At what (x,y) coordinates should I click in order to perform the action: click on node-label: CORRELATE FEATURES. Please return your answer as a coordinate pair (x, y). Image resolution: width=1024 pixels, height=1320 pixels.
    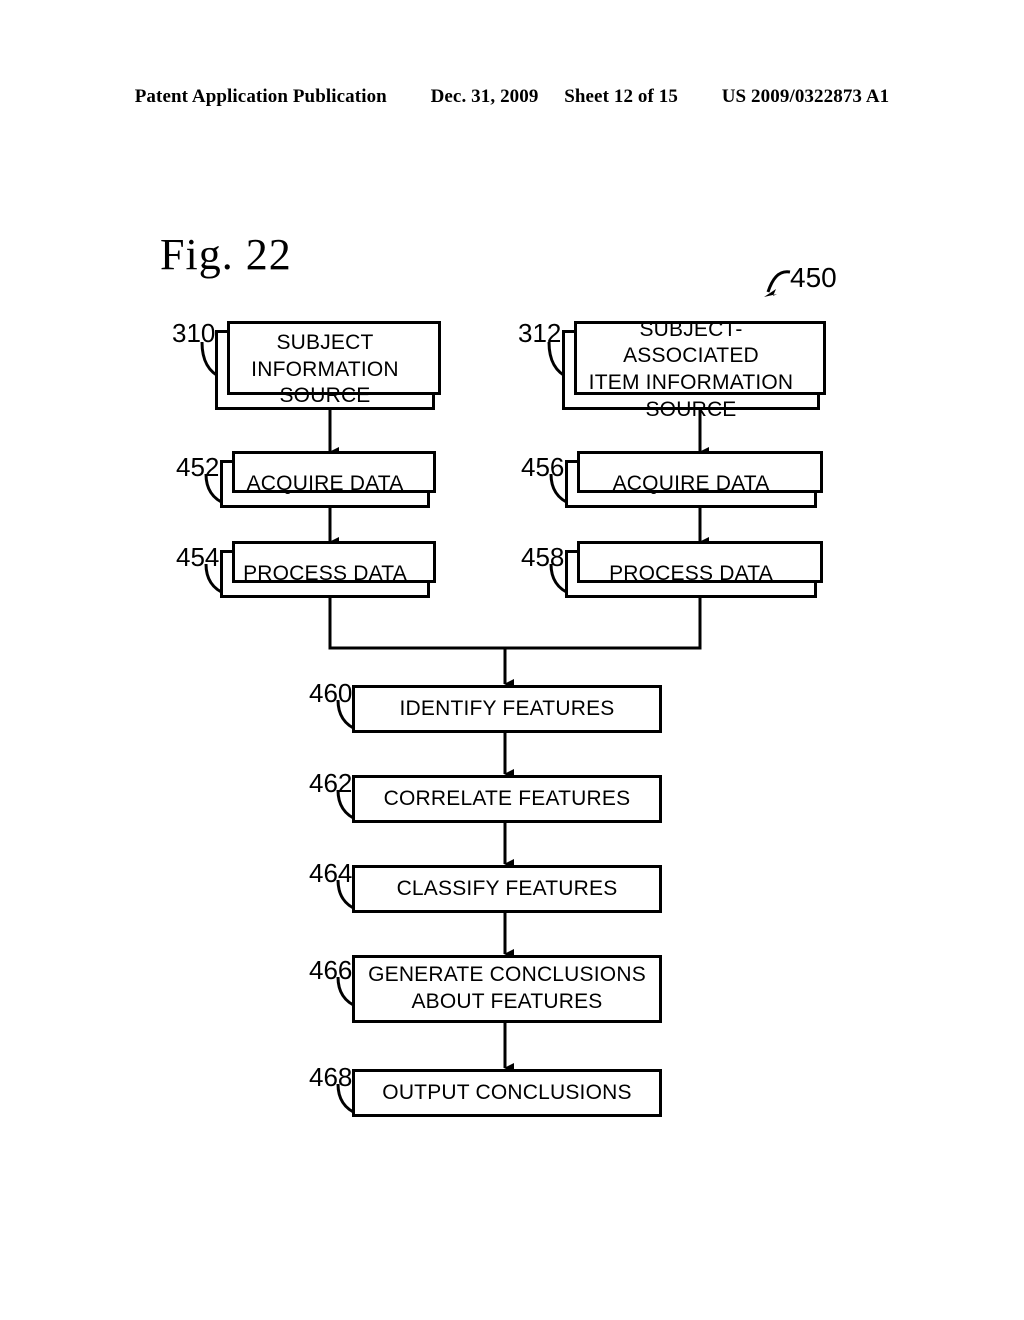
    Looking at the image, I should click on (507, 798).